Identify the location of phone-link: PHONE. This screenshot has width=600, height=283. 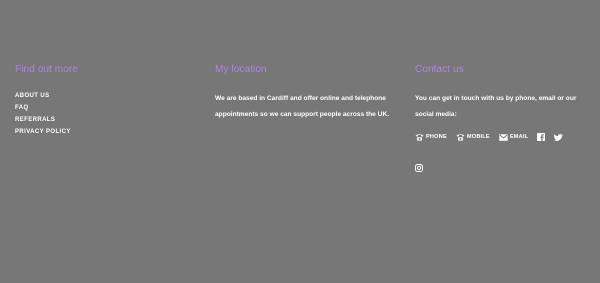
(431, 137).